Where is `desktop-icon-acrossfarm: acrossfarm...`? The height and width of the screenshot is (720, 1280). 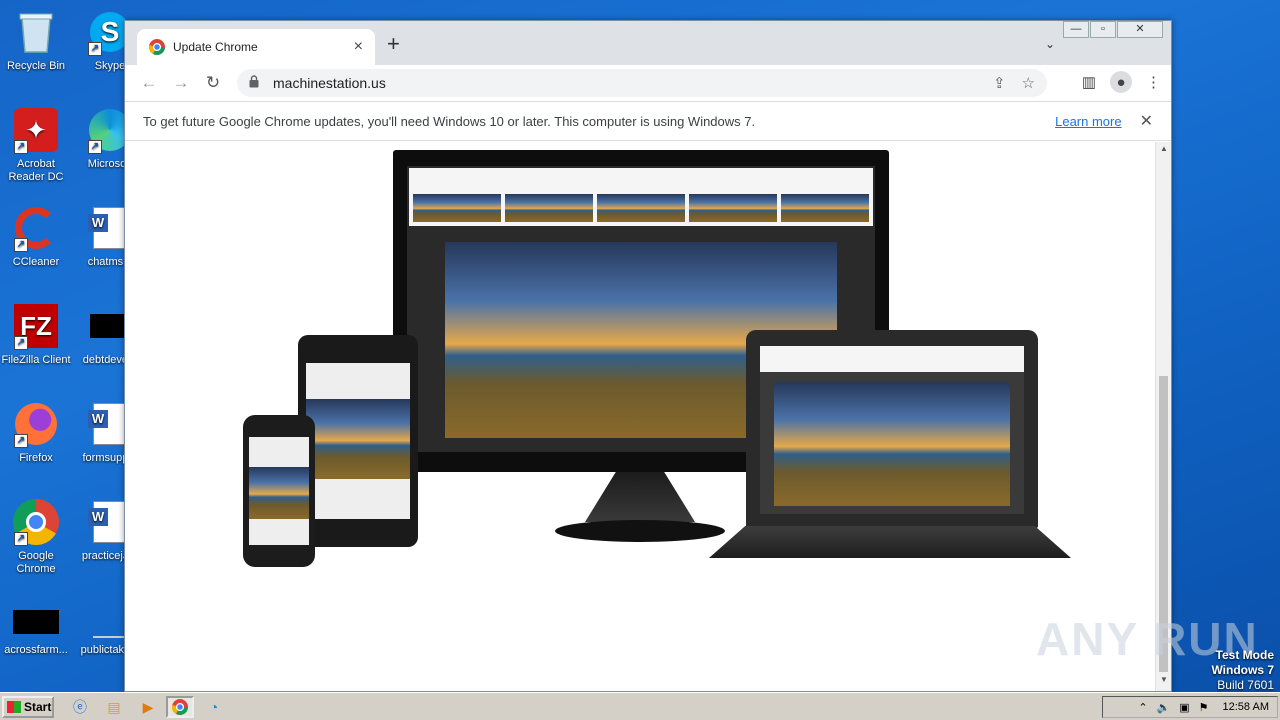
desktop-icon-acrossfarm: acrossfarm... is located at coordinates (36, 630).